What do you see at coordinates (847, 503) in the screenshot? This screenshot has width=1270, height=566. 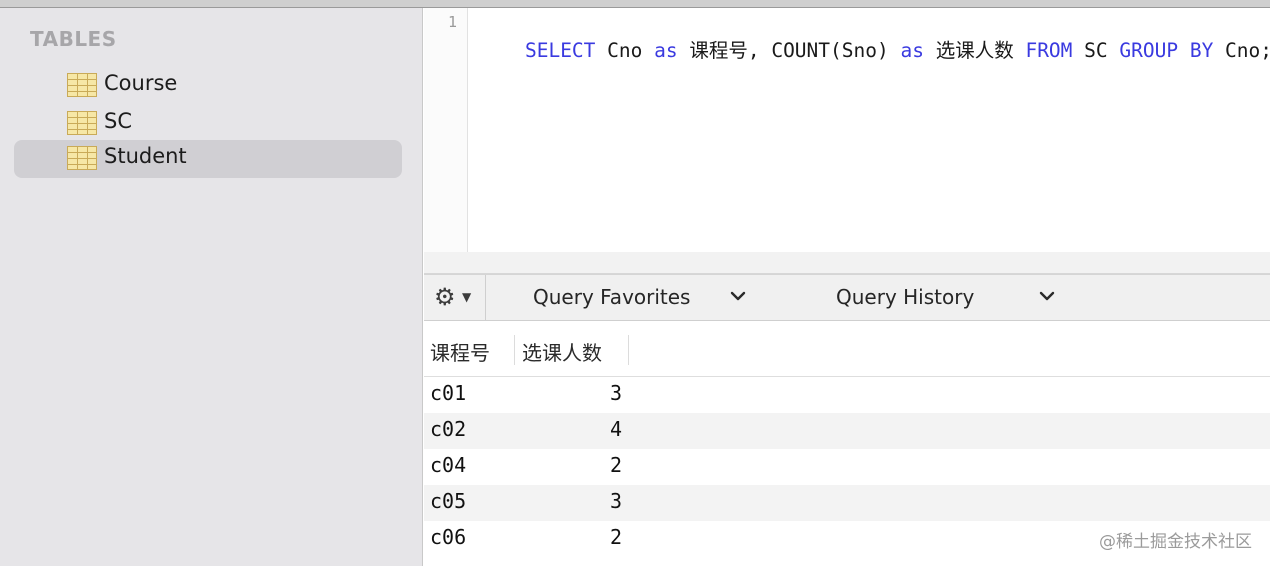 I see `table-row: c05 3` at bounding box center [847, 503].